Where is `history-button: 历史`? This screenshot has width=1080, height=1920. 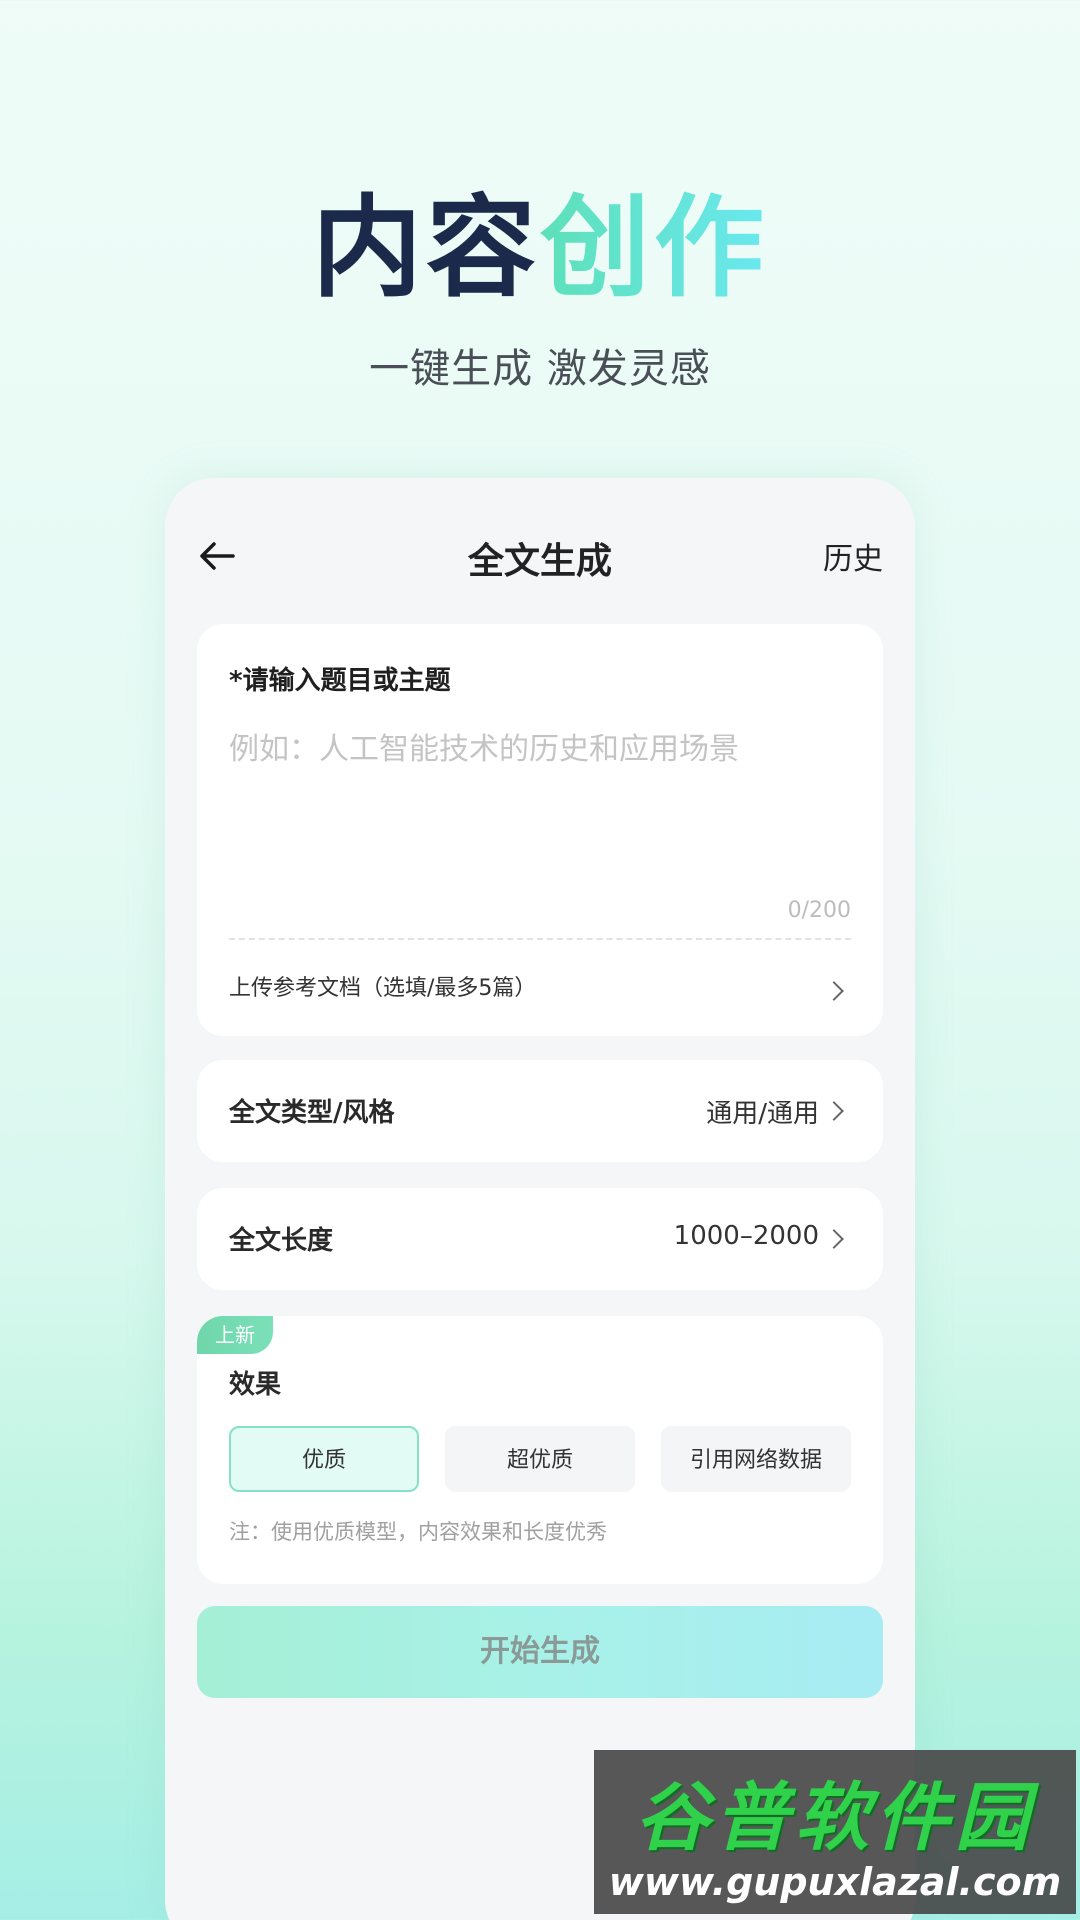 history-button: 历史 is located at coordinates (853, 556).